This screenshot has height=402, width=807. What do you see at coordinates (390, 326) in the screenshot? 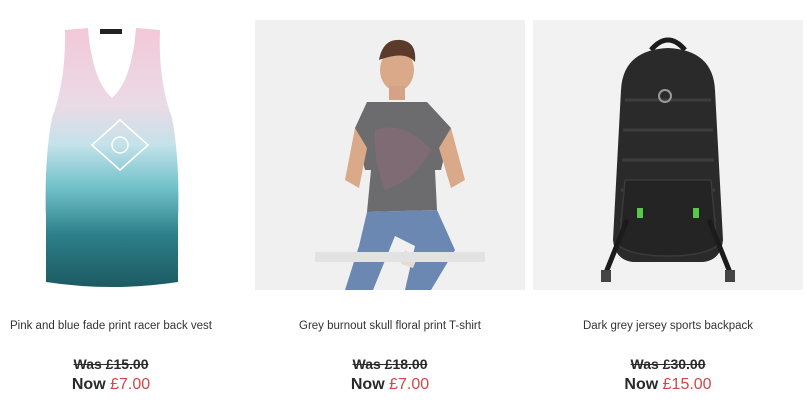
I see `product-name: Grey burnout skull floral print T-shirt` at bounding box center [390, 326].